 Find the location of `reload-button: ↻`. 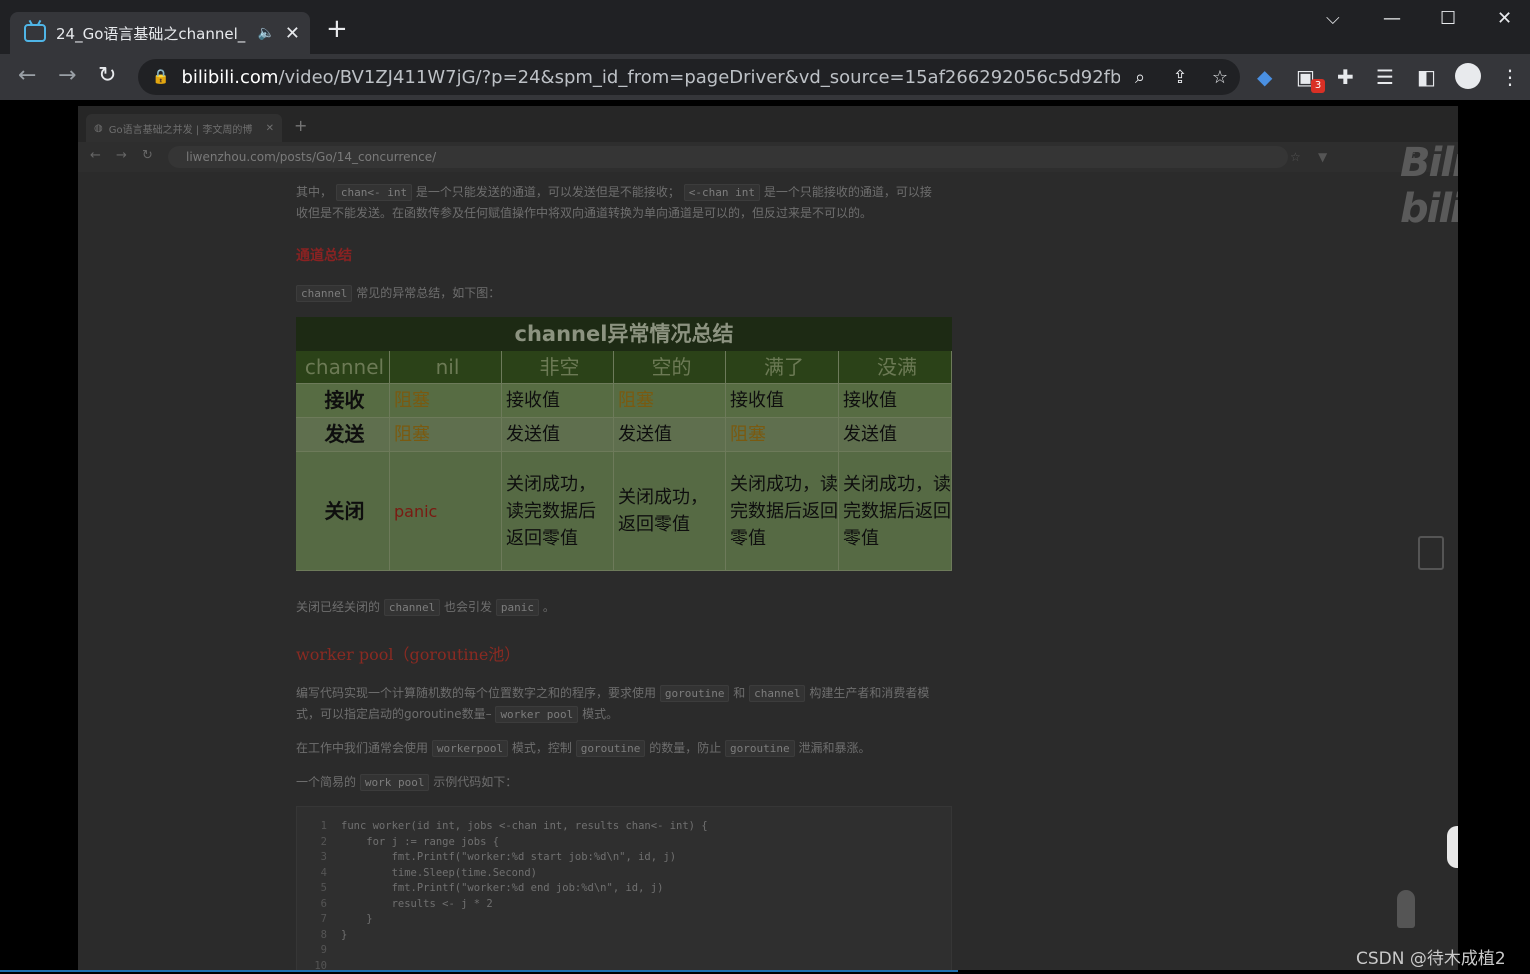

reload-button: ↻ is located at coordinates (107, 76).